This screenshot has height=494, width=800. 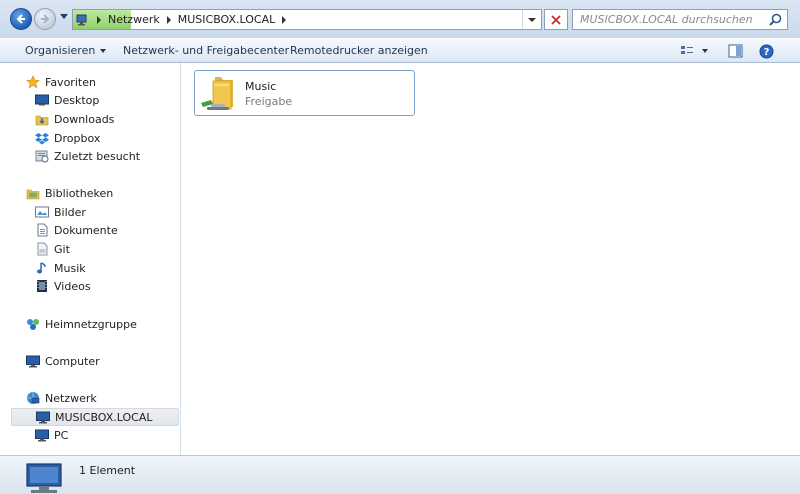 I want to click on chevron-down-icon, so click(x=103, y=51).